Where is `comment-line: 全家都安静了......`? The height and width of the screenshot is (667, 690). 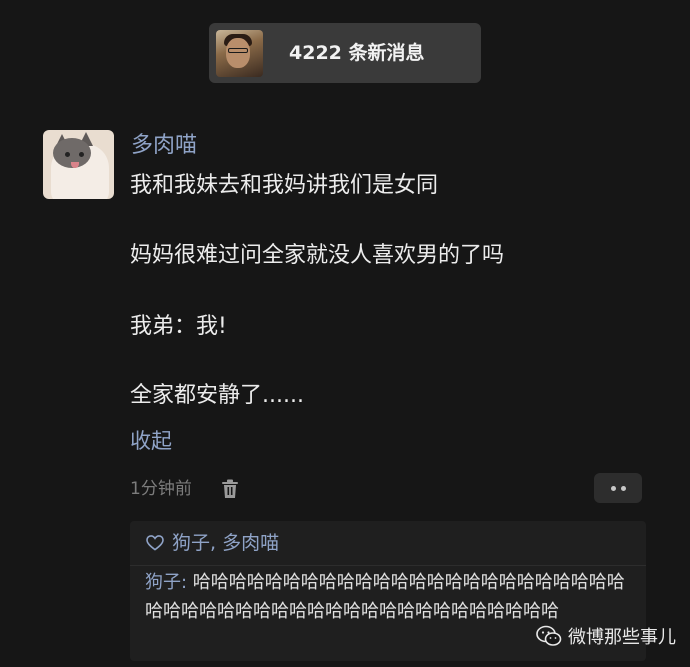 comment-line: 全家都安静了...... is located at coordinates (217, 395).